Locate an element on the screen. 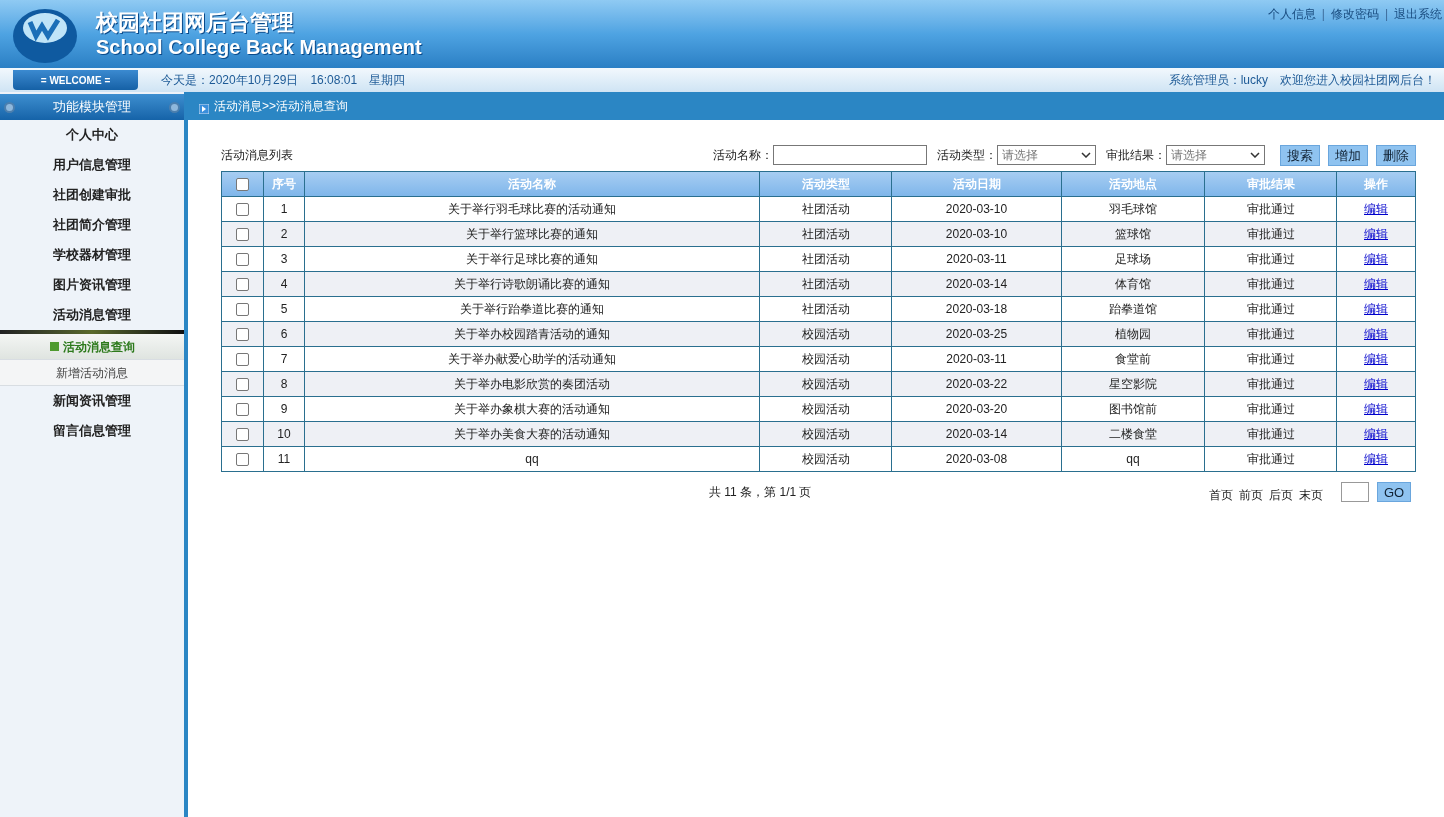 This screenshot has width=1444, height=817. table-cell: 图书馆前 is located at coordinates (1133, 409).